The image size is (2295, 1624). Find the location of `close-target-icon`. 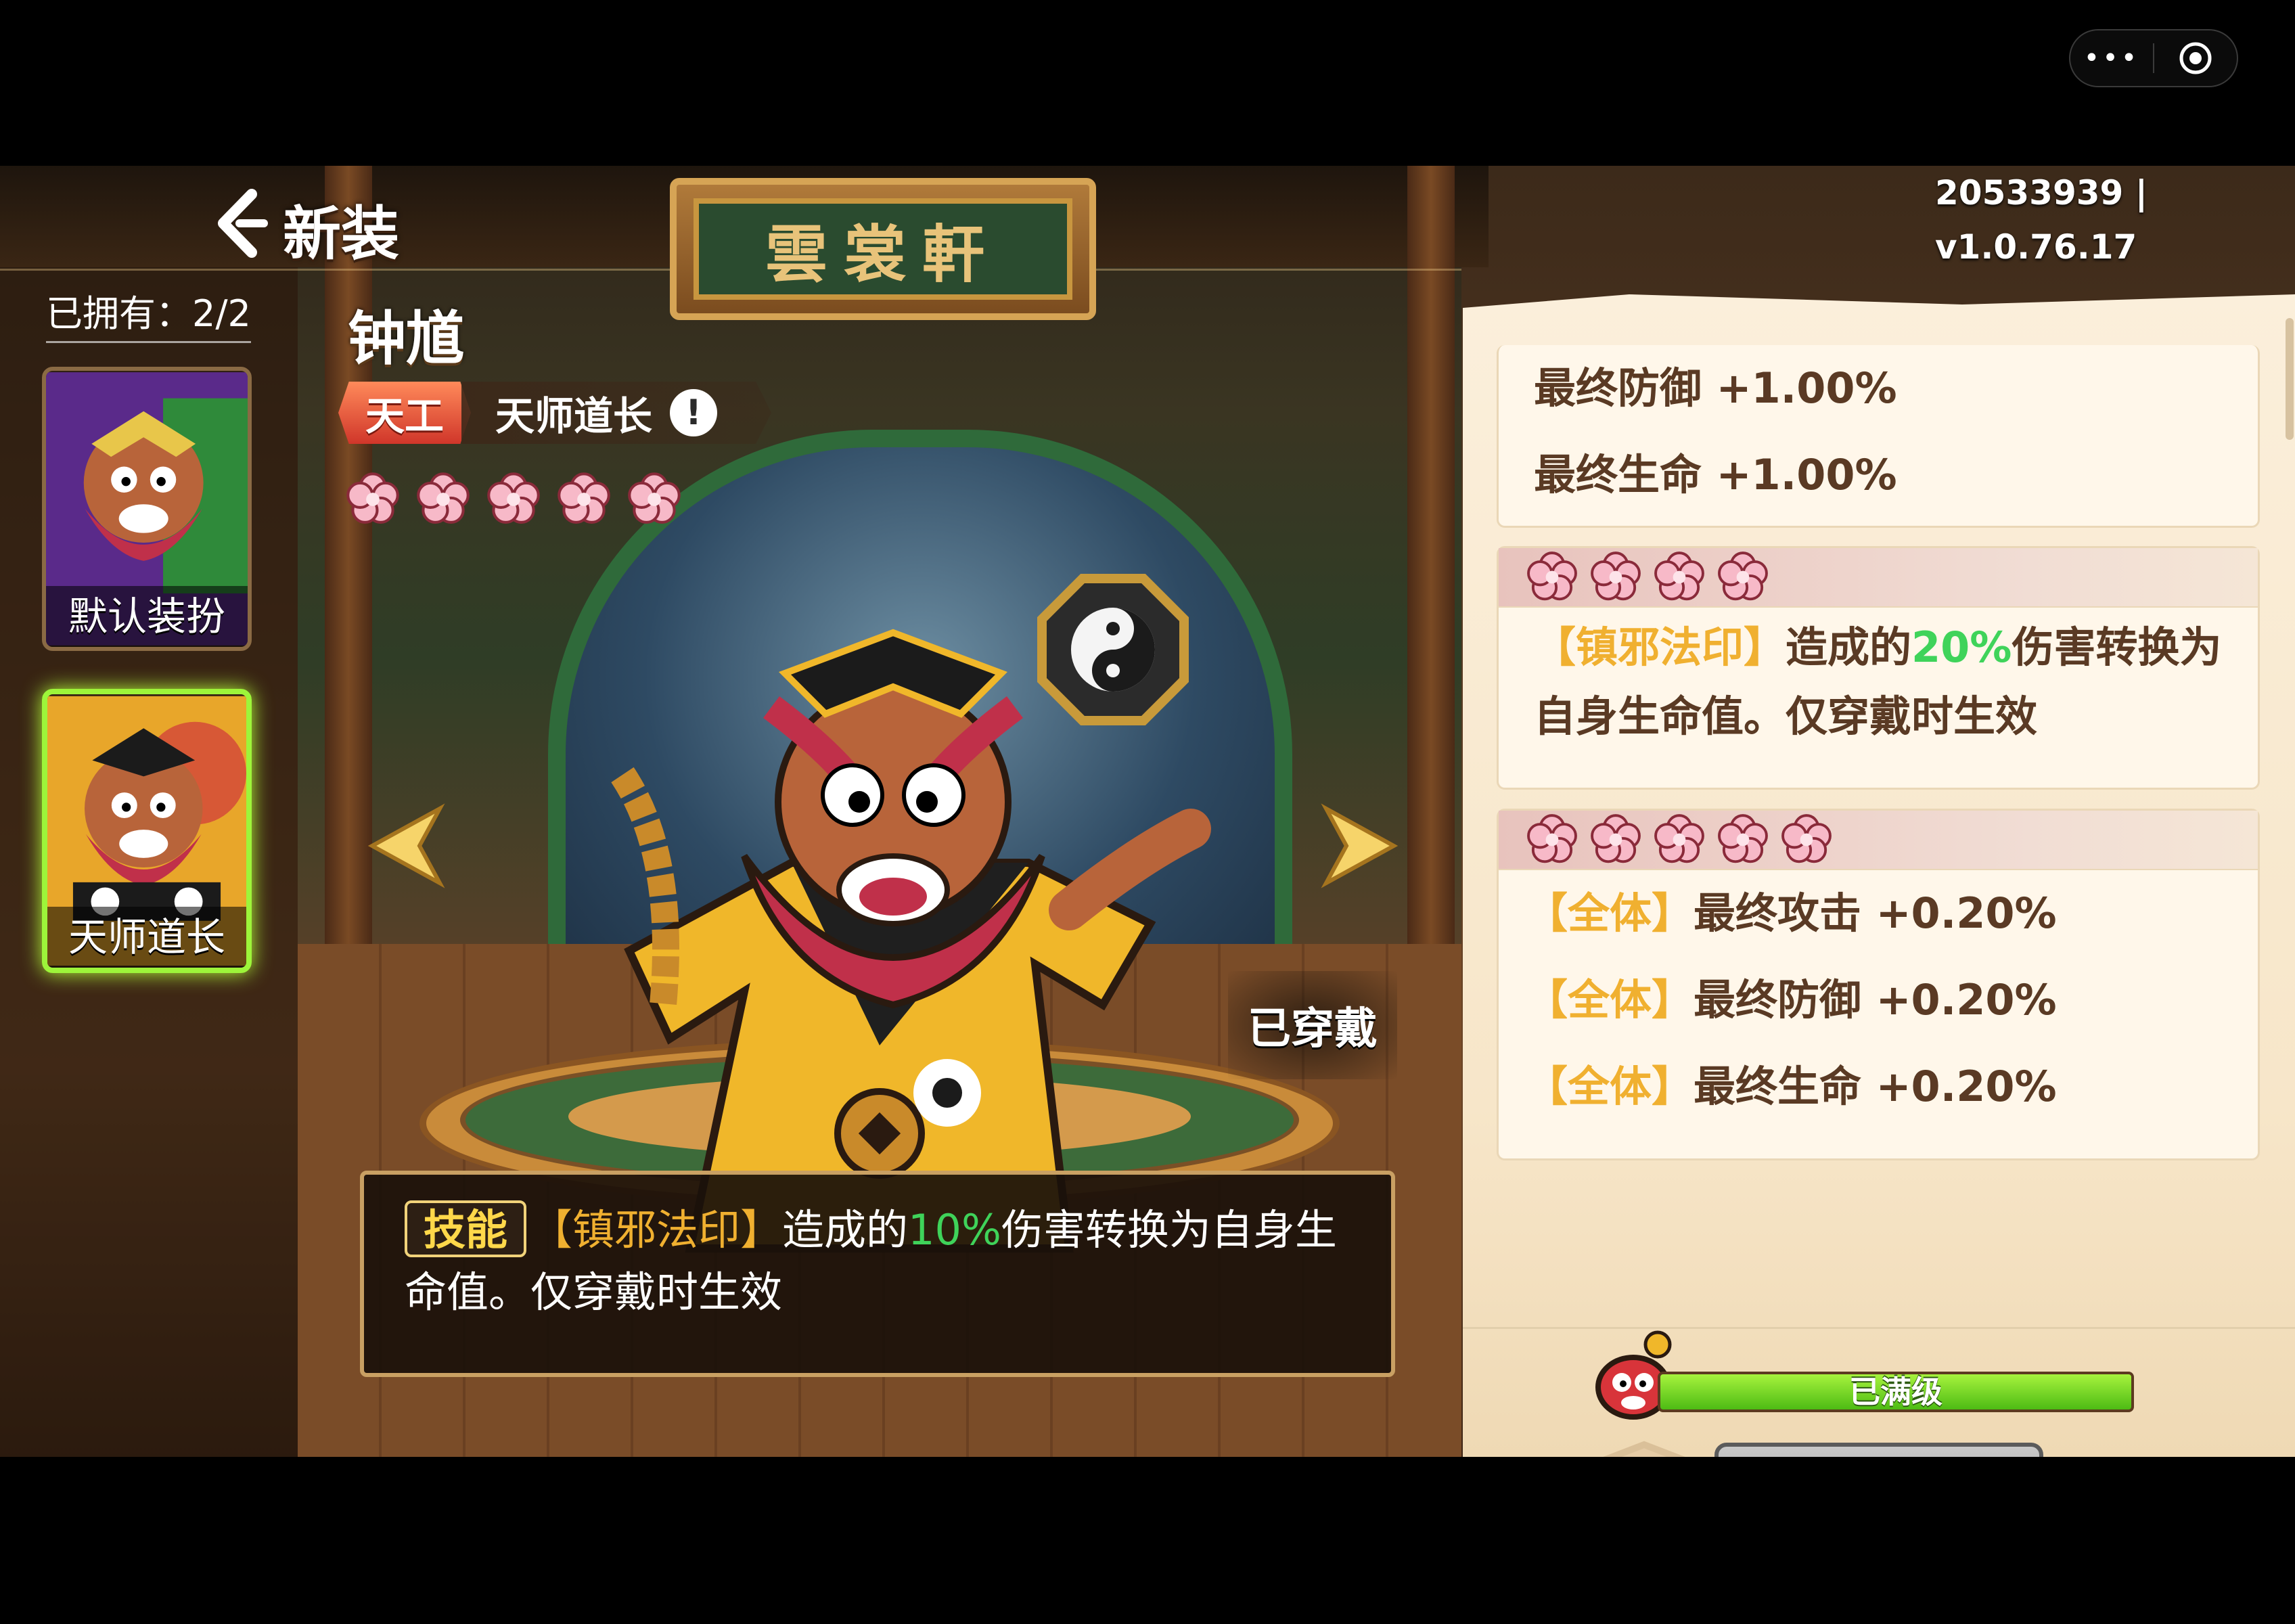

close-target-icon is located at coordinates (2196, 58).